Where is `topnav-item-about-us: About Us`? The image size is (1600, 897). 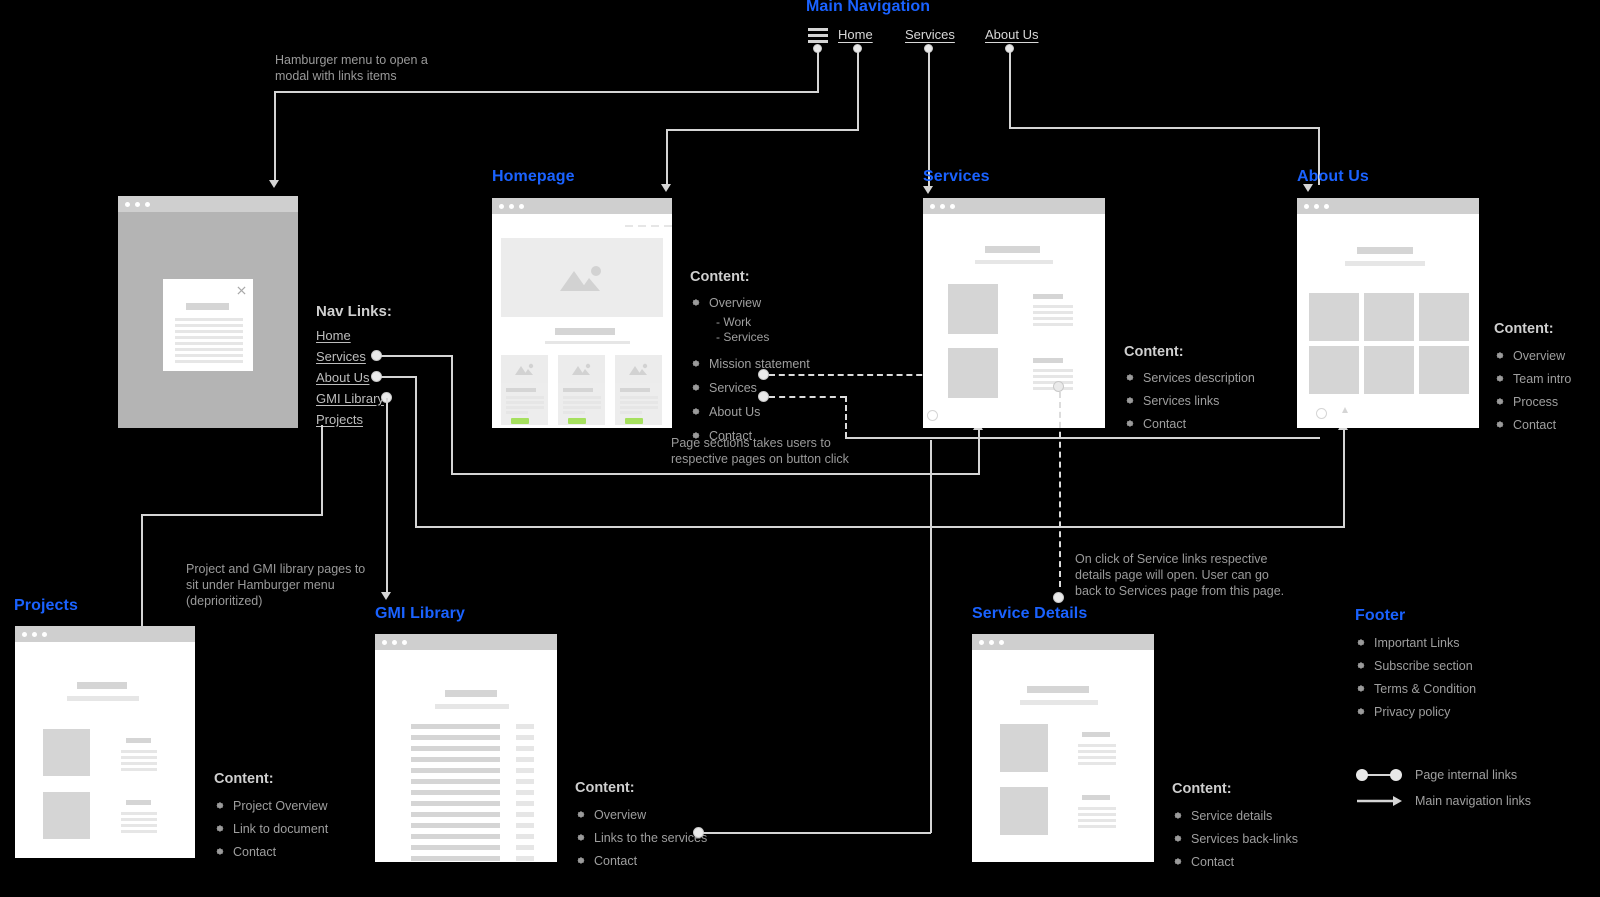
topnav-item-about-us: About Us is located at coordinates (1011, 34).